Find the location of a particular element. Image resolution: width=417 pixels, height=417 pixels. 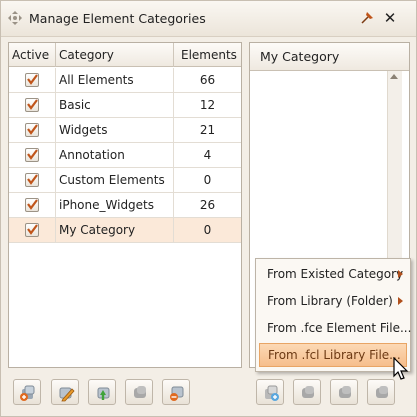

edit-category-icon is located at coordinates (67, 394).